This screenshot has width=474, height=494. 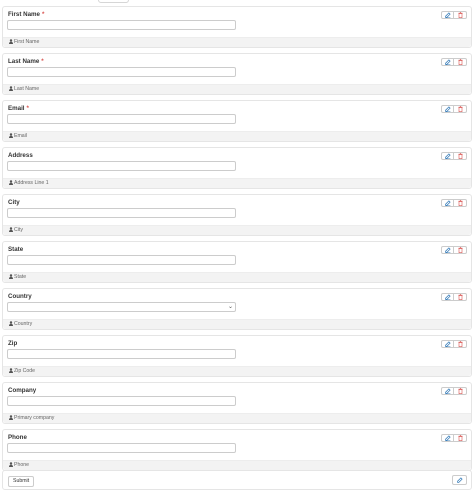 I want to click on help-text: First Name, so click(x=24, y=42).